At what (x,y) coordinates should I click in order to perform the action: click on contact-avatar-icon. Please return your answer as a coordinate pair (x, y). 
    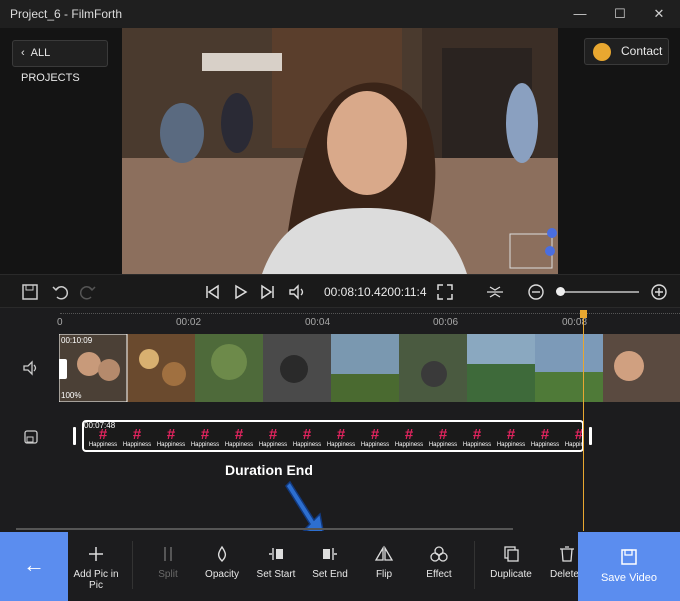
    Looking at the image, I should click on (602, 52).